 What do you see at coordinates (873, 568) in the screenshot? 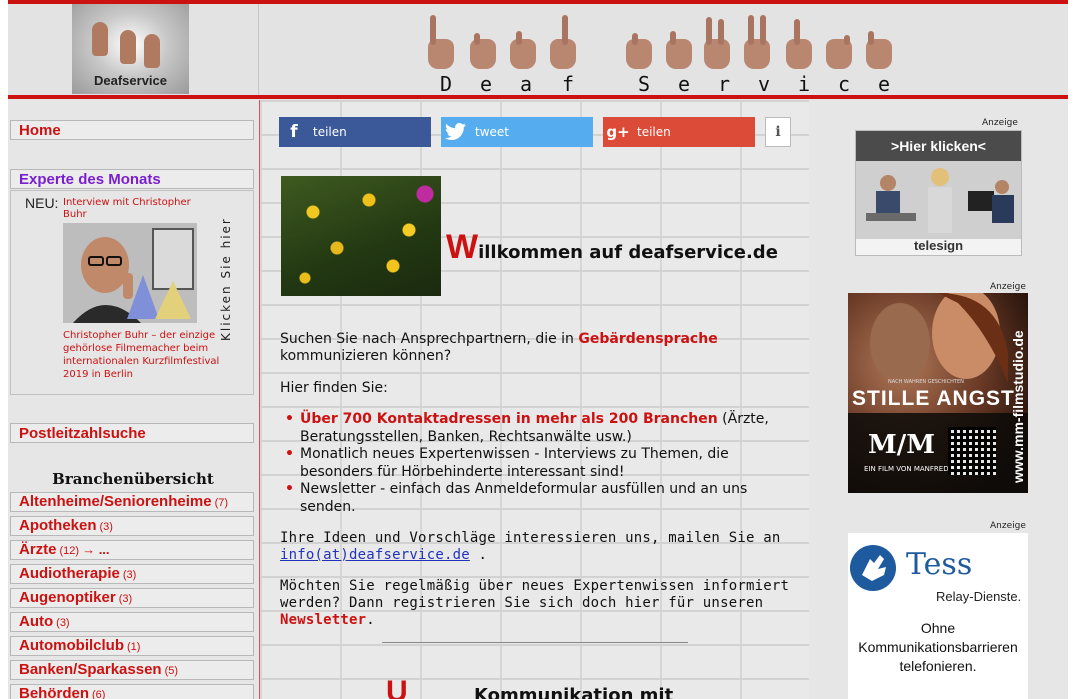
I see `tess-hand-icon` at bounding box center [873, 568].